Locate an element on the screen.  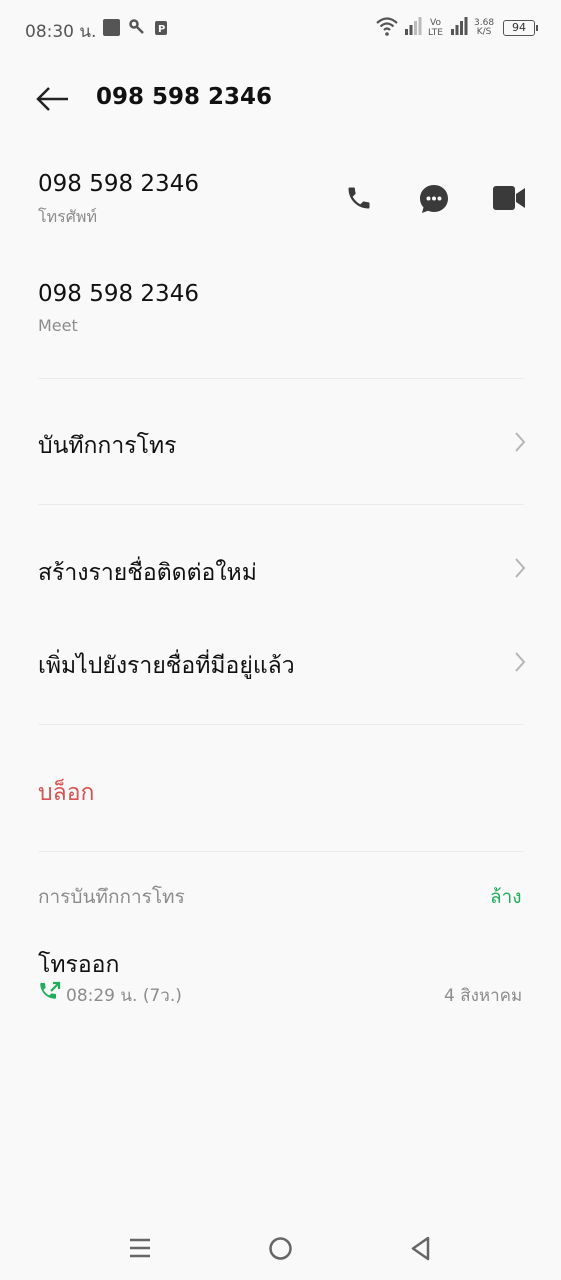
menu-icon is located at coordinates (140, 1248).